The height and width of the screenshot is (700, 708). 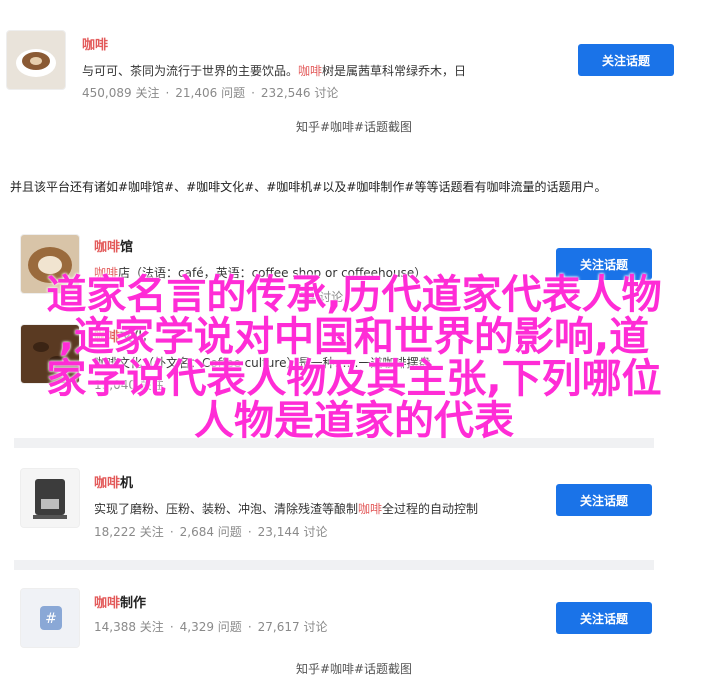 I want to click on topic-title: 咖啡机, so click(x=113, y=481).